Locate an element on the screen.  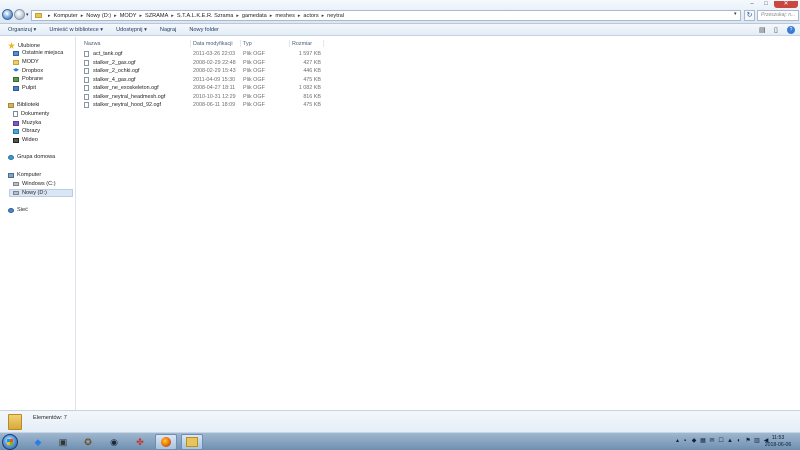
nav-item-desktop: Pulpit is located at coordinates (24, 88).